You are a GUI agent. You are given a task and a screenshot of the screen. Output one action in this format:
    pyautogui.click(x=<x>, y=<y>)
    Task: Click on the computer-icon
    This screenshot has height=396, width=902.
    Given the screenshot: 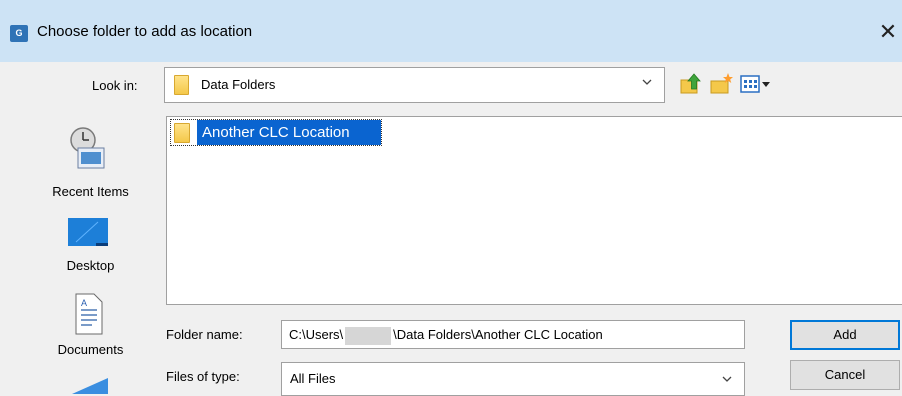 What is the action you would take?
    pyautogui.click(x=90, y=386)
    